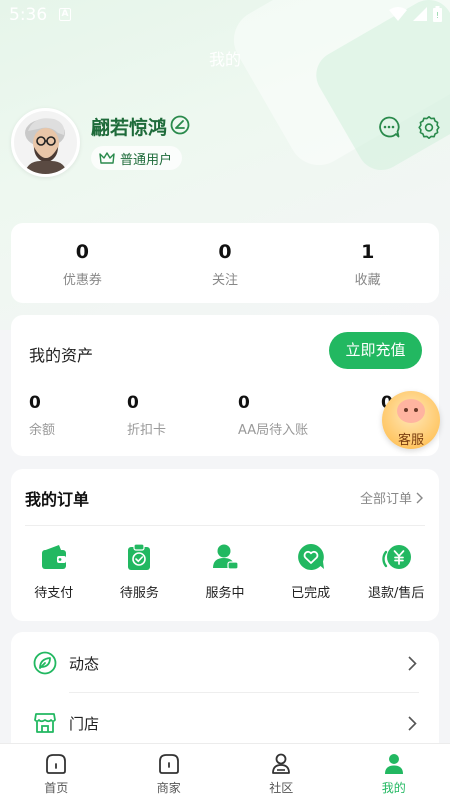  What do you see at coordinates (180, 125) in the screenshot?
I see `verified-icon` at bounding box center [180, 125].